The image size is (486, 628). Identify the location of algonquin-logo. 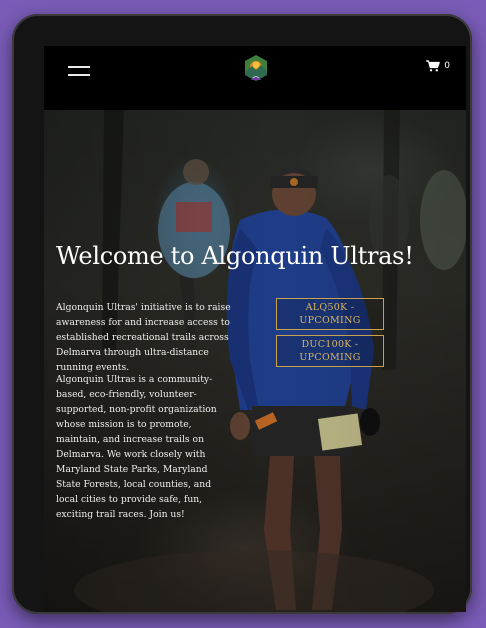
(256, 68).